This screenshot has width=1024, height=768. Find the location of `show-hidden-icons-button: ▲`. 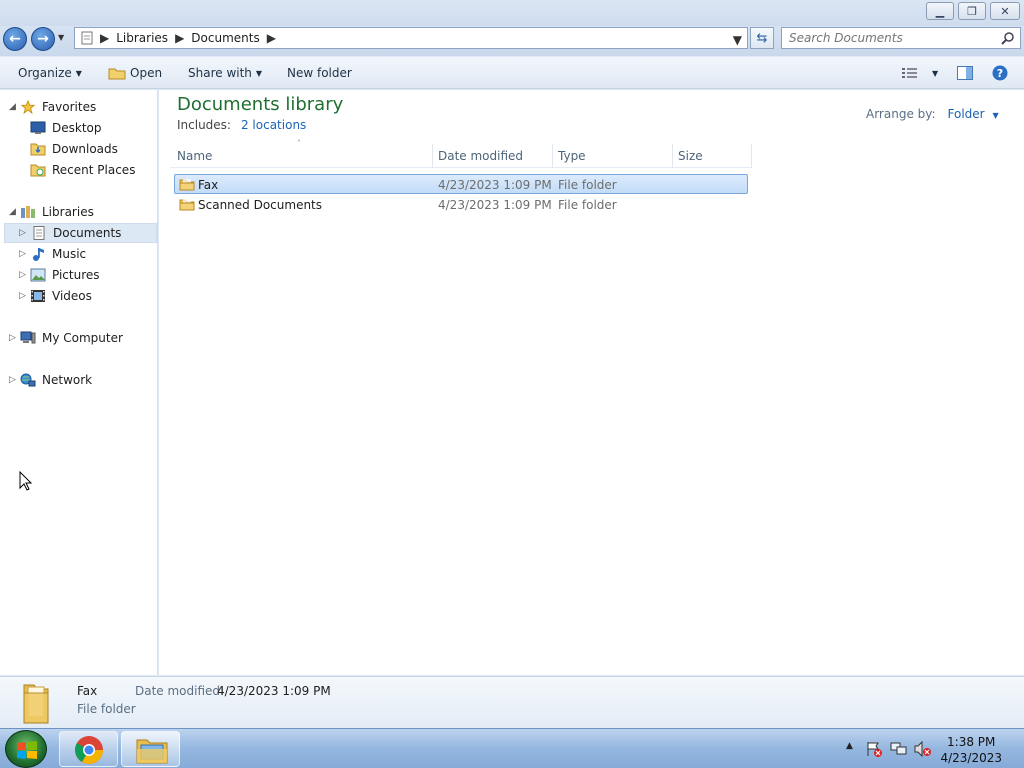

show-hidden-icons-button: ▲ is located at coordinates (849, 746).